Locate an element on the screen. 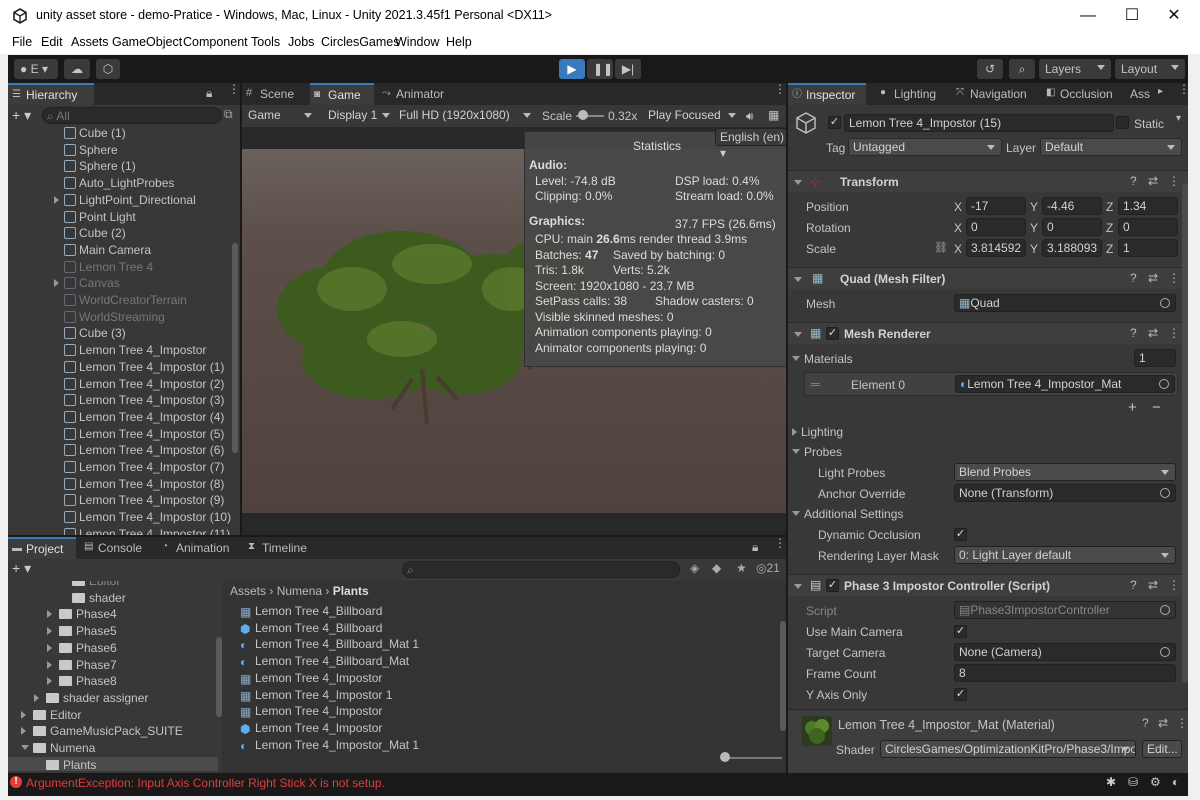  lighting-foldout: Lighting is located at coordinates (817, 432).